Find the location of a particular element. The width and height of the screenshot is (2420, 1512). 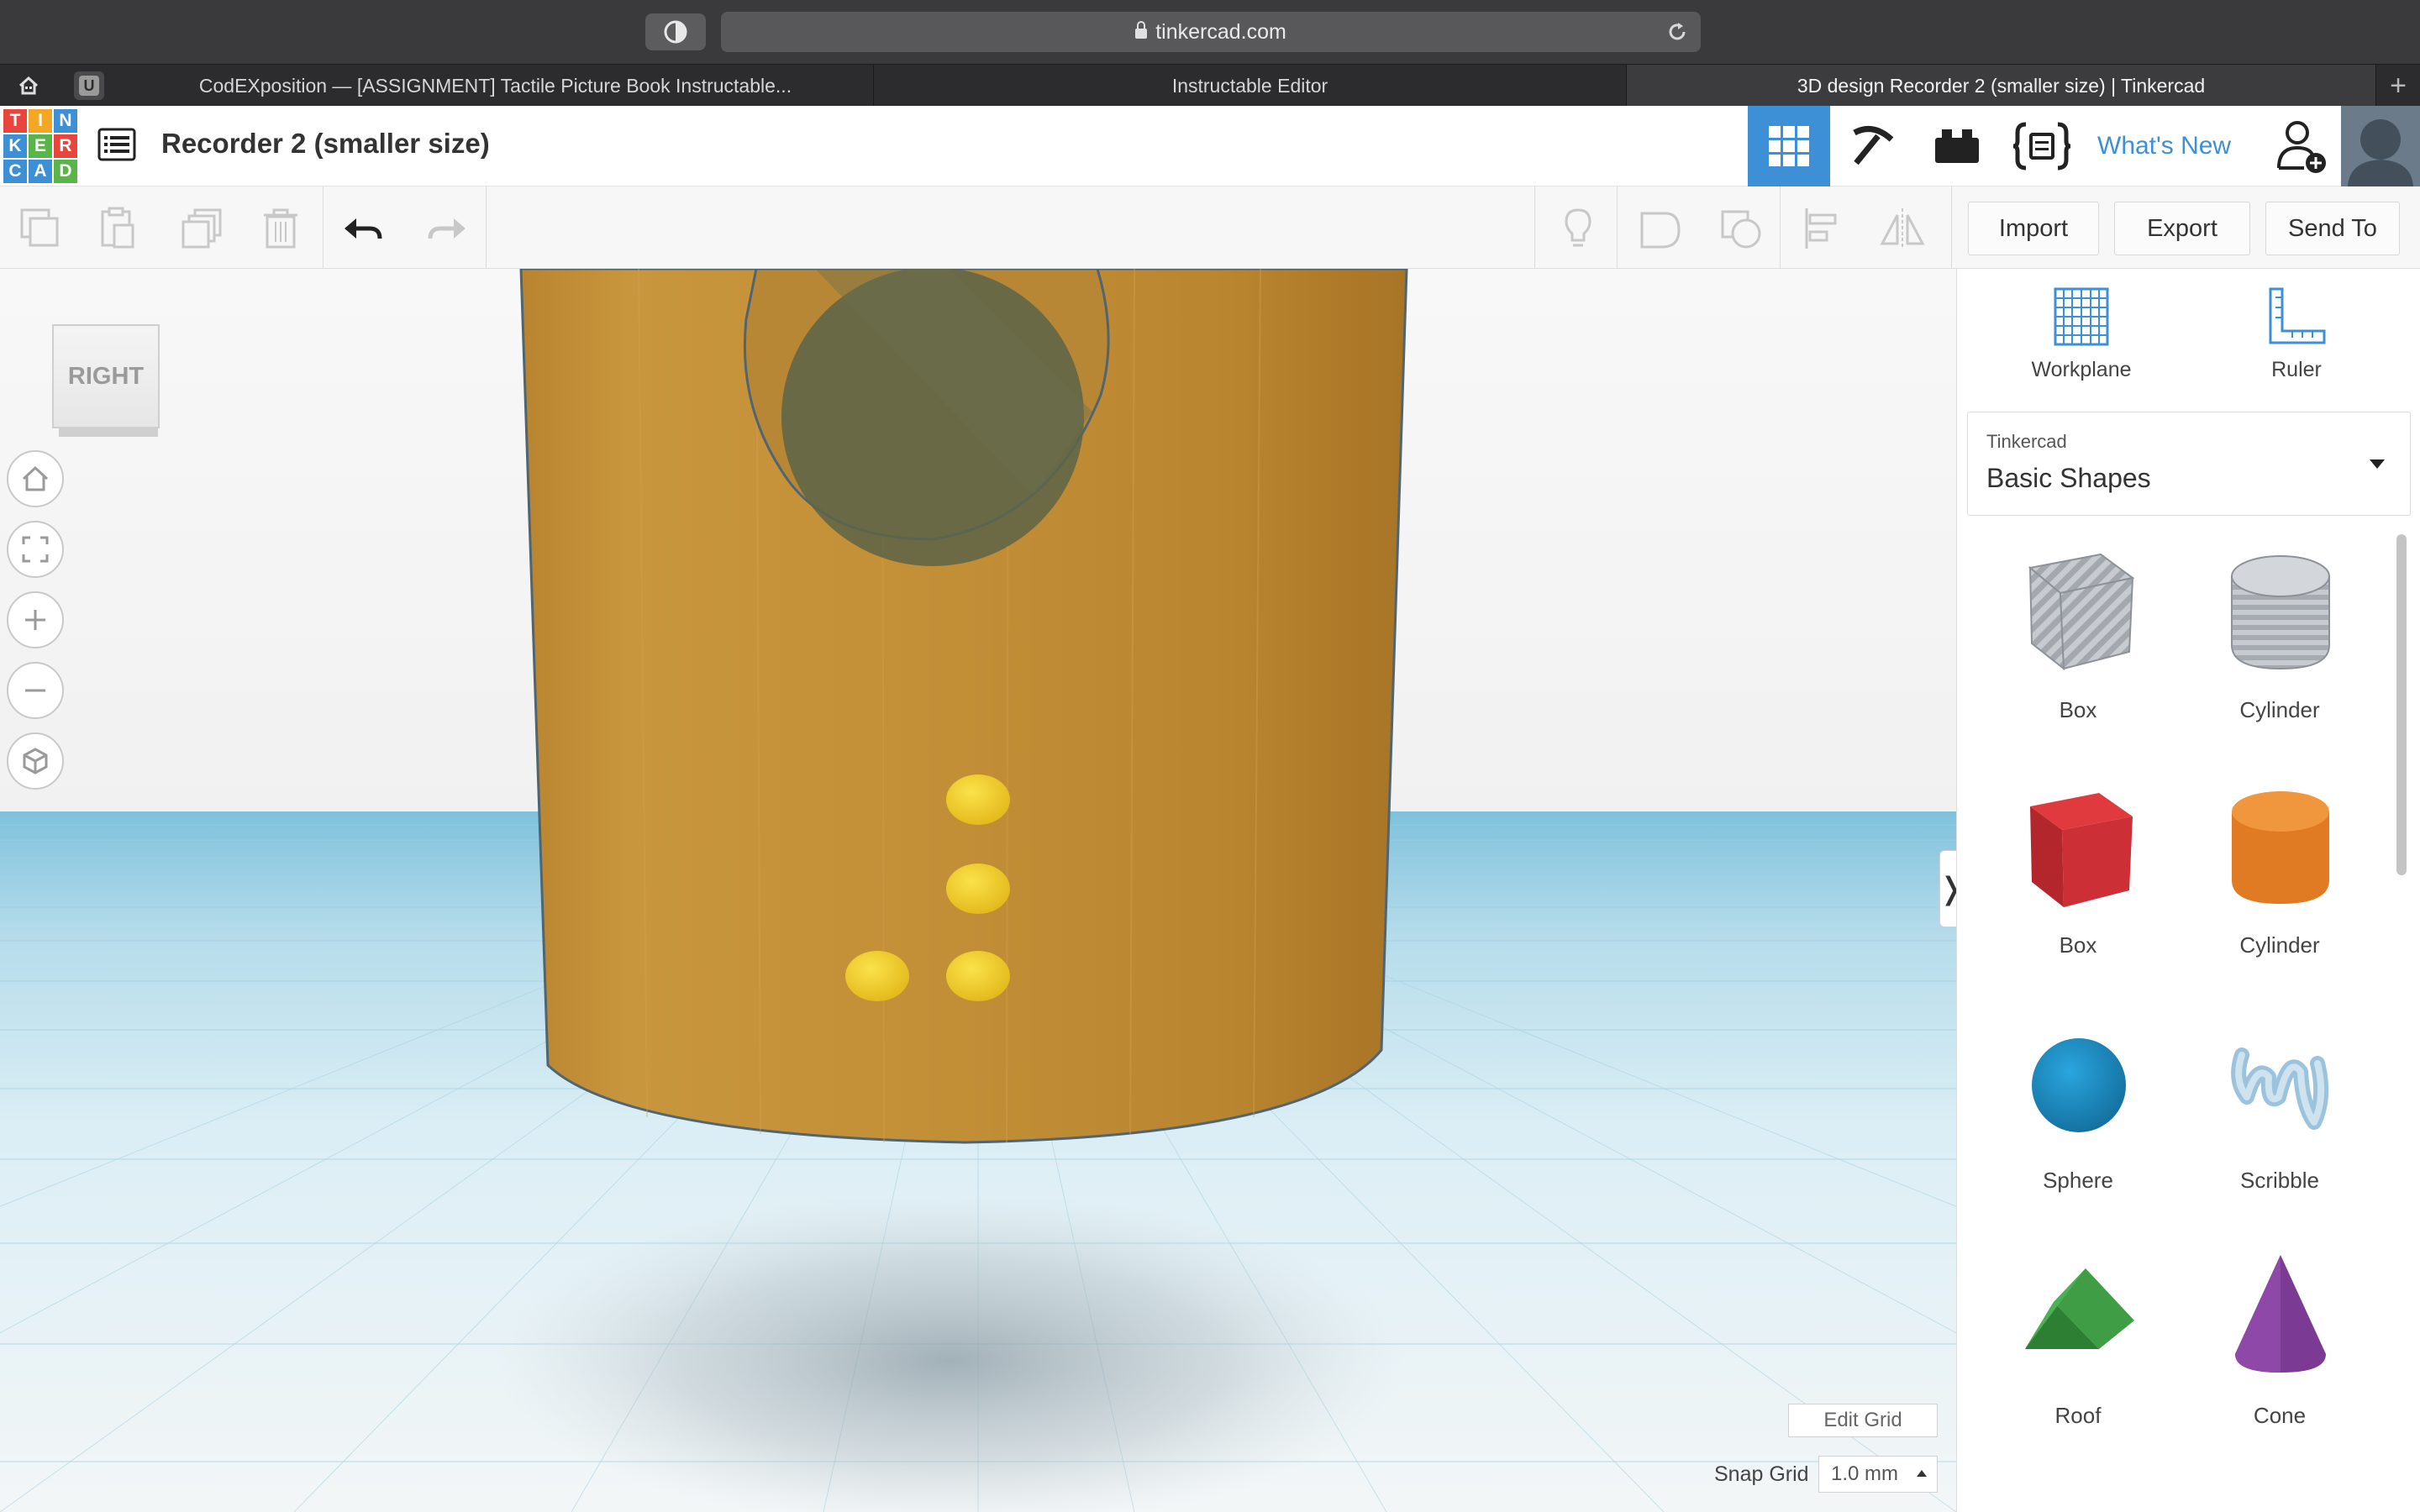

privacy-shield-button is located at coordinates (675, 31).